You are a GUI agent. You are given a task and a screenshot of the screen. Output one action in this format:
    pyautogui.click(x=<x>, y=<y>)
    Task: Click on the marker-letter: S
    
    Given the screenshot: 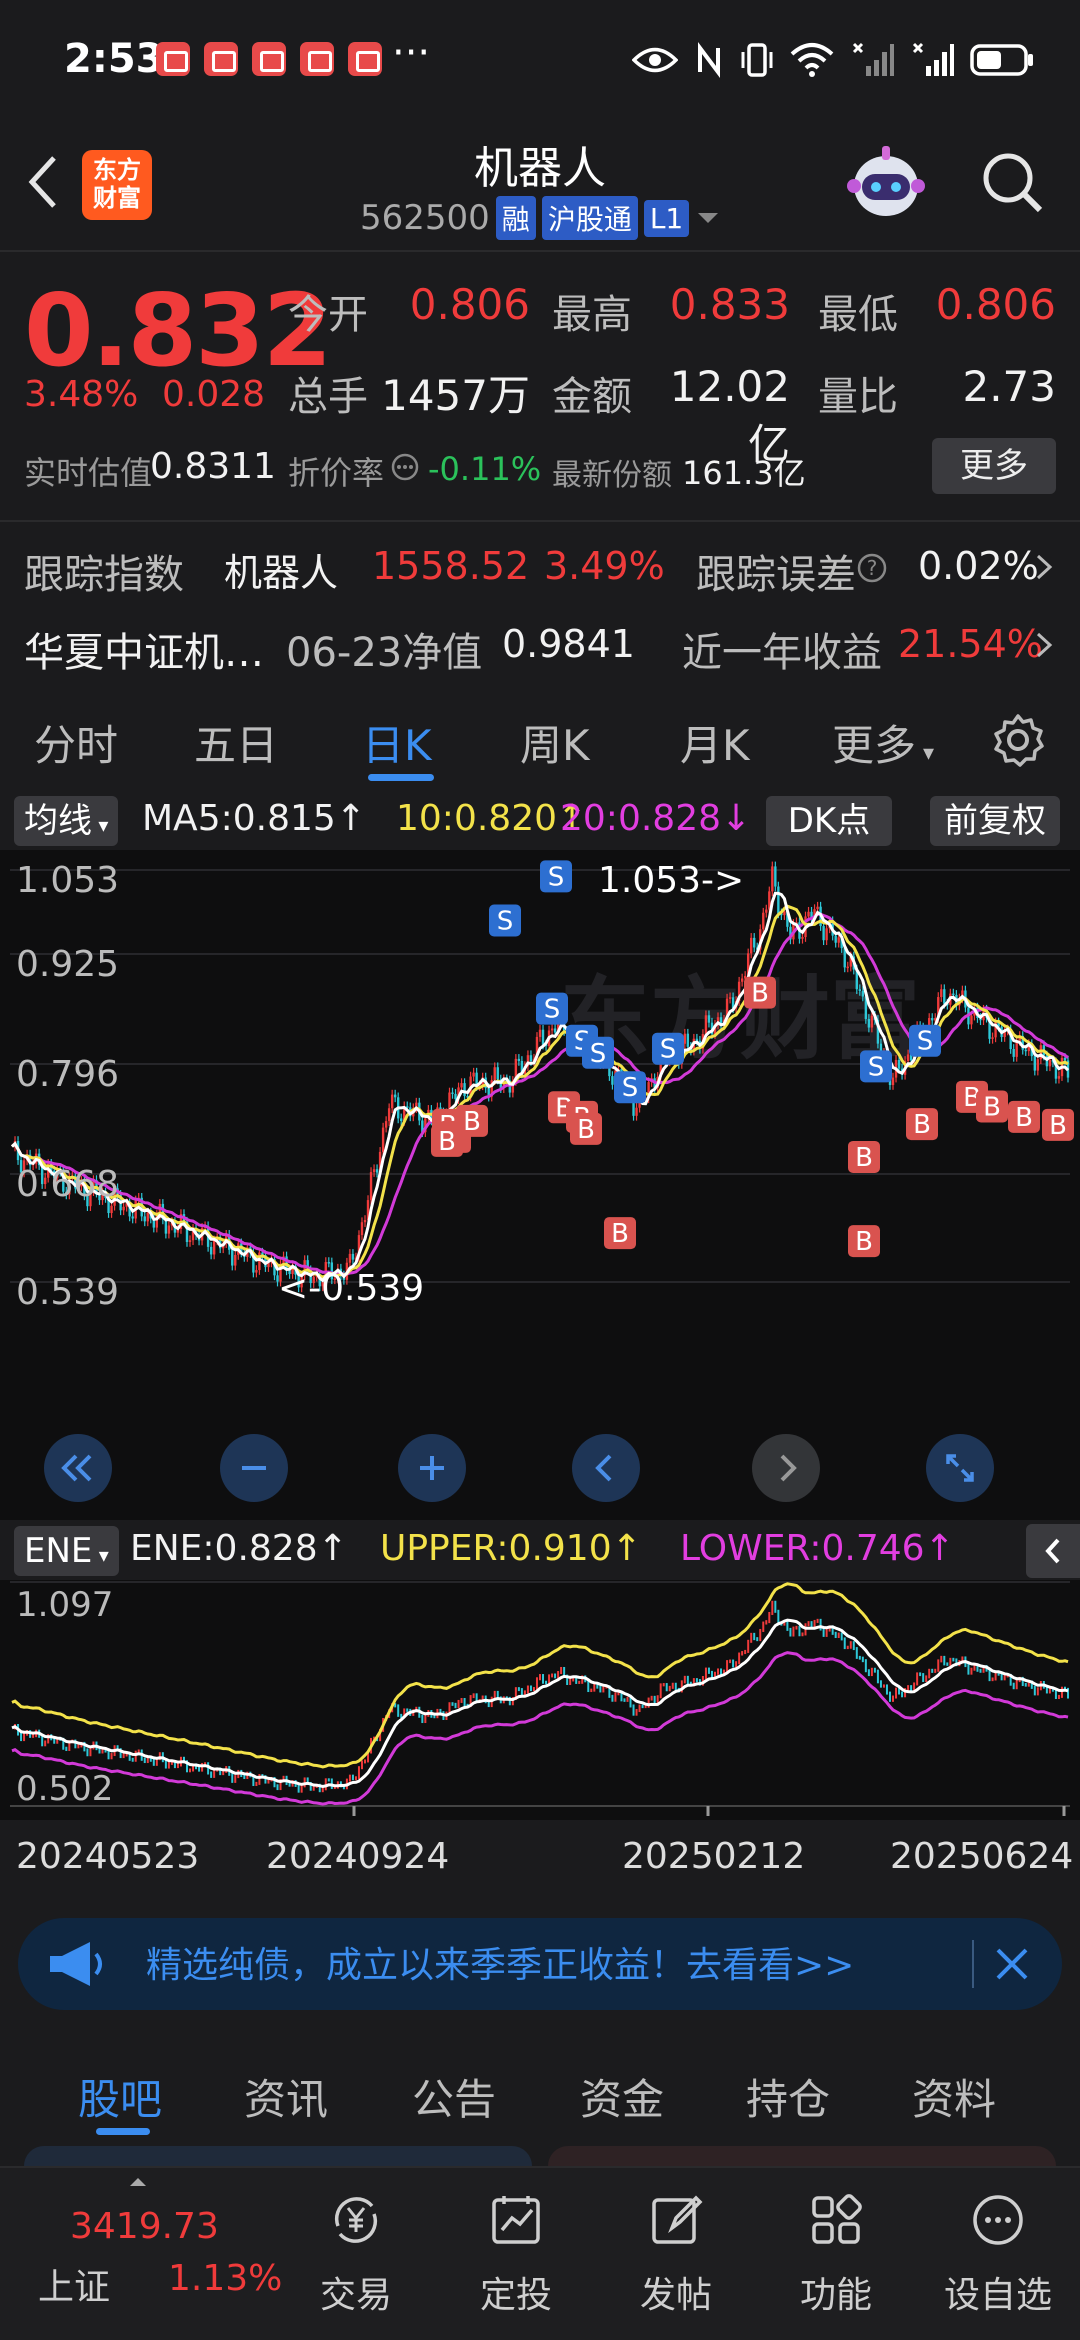 What is the action you would take?
    pyautogui.click(x=505, y=921)
    